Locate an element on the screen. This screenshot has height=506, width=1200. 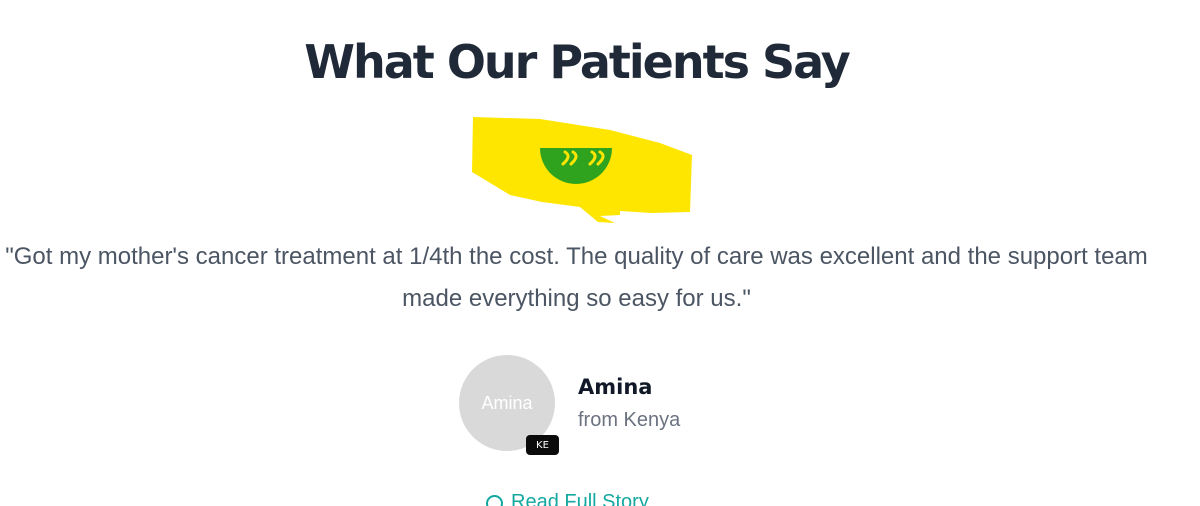
section-title: What Our Patients Say is located at coordinates (577, 62).